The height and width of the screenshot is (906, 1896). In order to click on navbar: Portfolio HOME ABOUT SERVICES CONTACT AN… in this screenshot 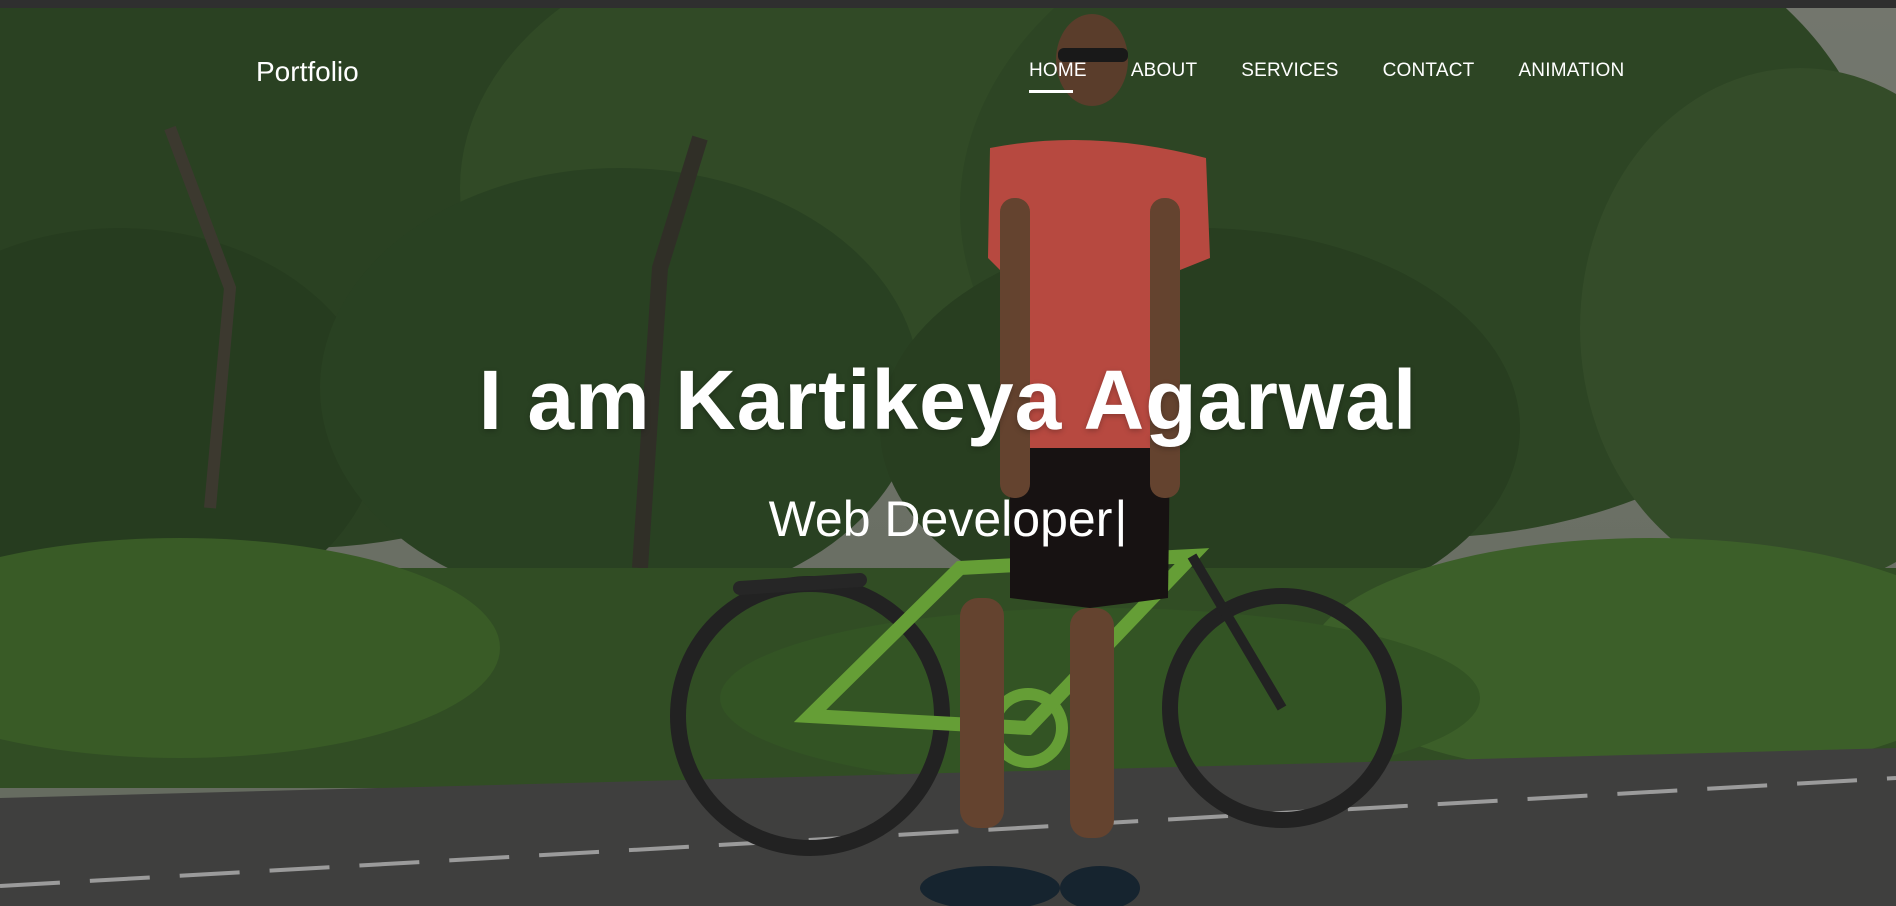, I will do `click(948, 73)`.